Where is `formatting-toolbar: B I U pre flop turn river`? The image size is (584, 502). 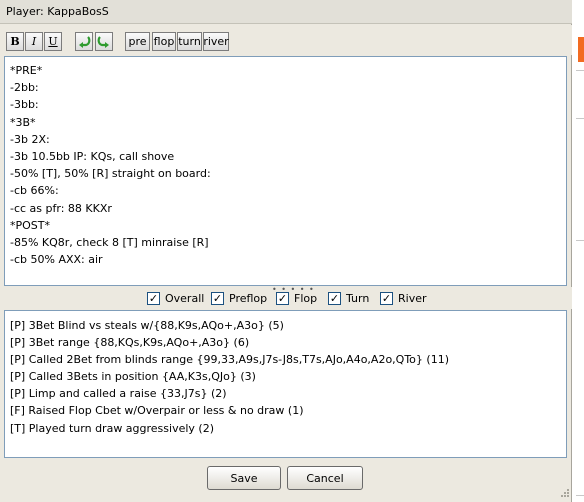
formatting-toolbar: B I U pre flop turn river is located at coordinates (286, 40).